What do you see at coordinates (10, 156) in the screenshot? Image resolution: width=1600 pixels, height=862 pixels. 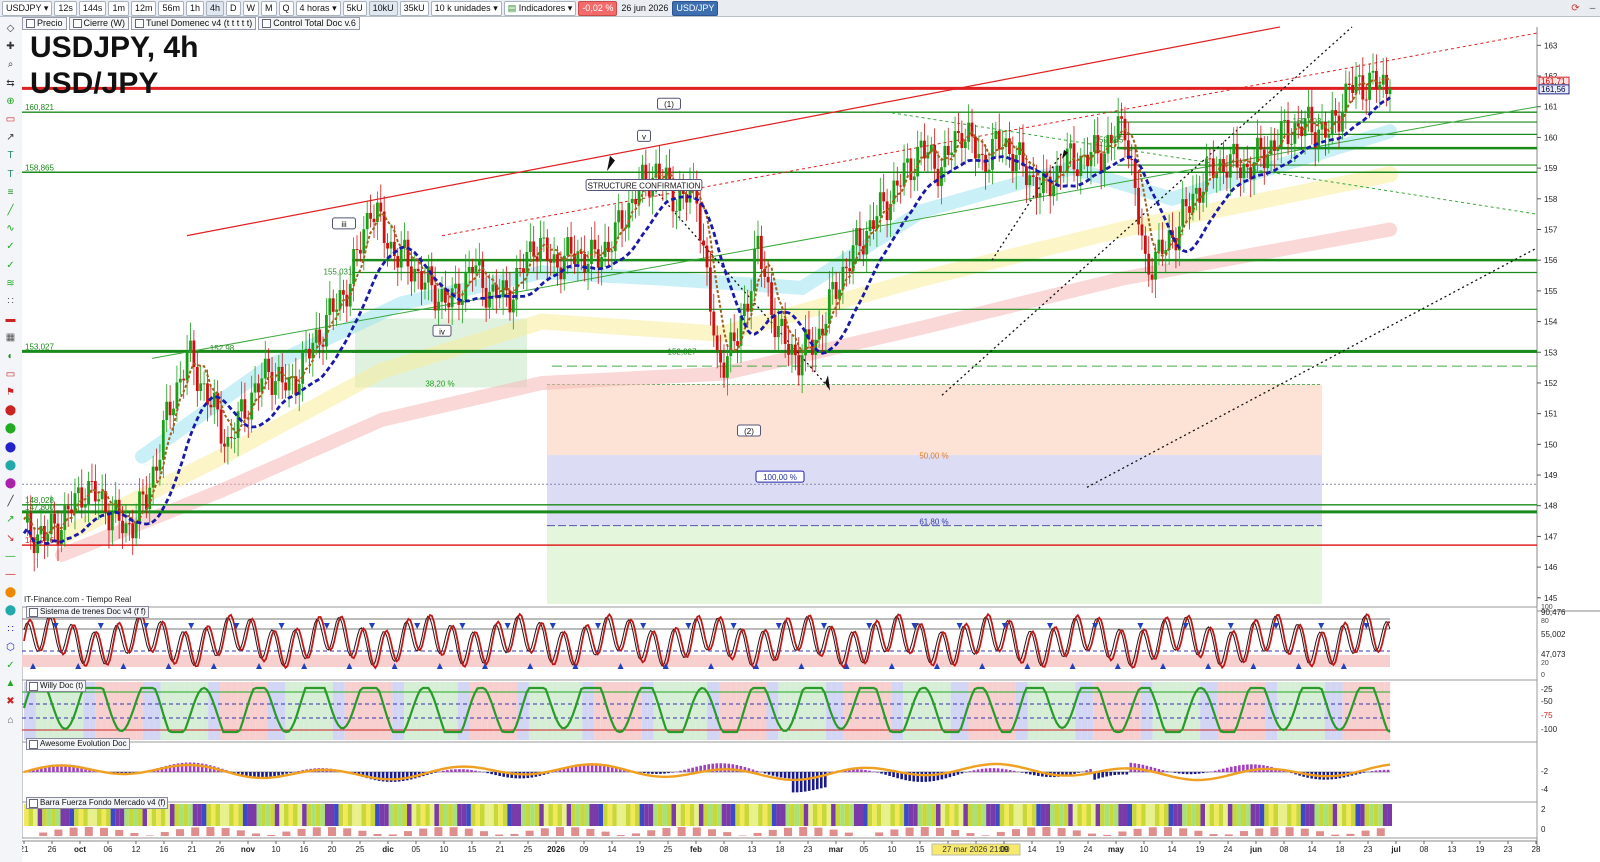 I see `text-icon: T` at bounding box center [10, 156].